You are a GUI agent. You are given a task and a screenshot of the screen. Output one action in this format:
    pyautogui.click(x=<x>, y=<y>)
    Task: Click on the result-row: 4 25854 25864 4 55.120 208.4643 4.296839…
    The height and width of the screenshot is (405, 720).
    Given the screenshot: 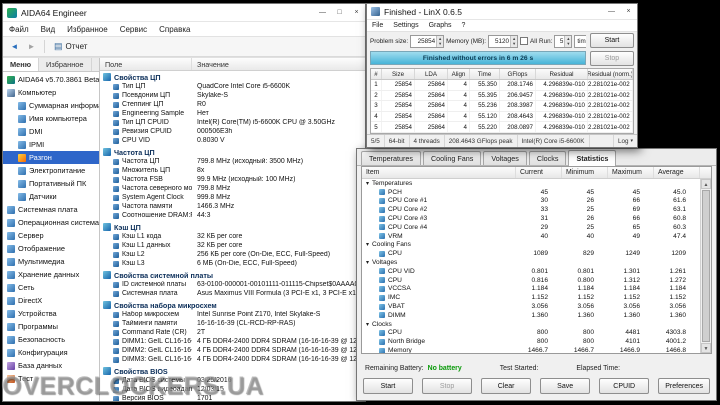 What is the action you would take?
    pyautogui.click(x=502, y=117)
    